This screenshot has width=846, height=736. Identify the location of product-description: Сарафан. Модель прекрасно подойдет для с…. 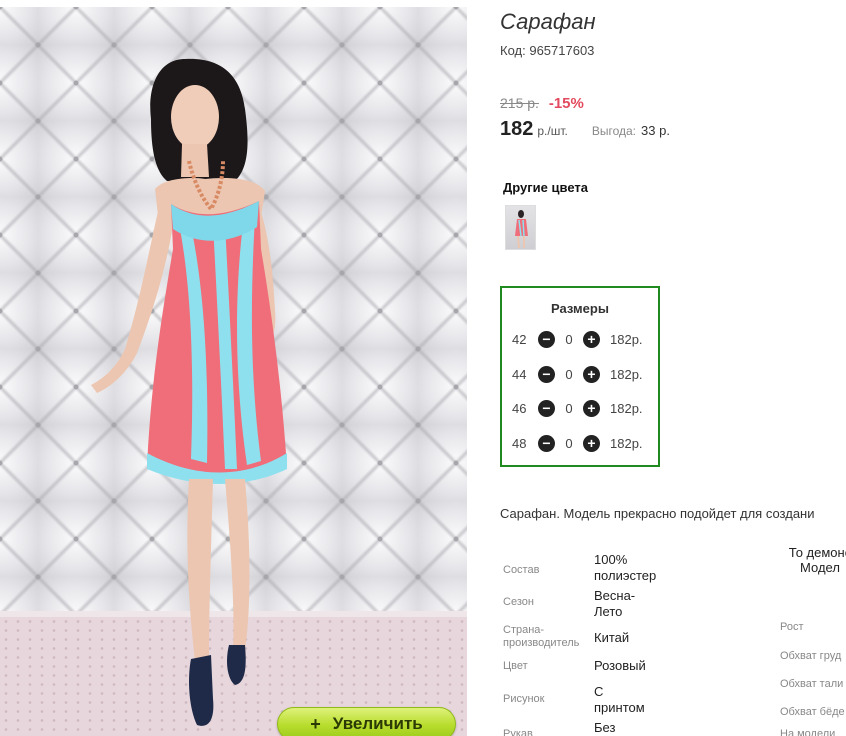
(657, 513).